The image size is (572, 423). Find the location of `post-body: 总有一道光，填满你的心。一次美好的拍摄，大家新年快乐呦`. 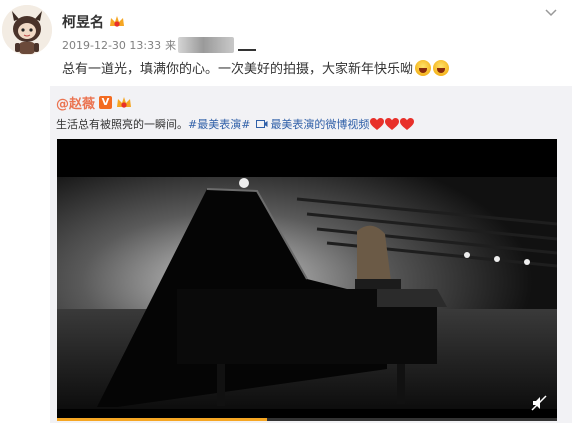

post-body: 总有一道光，填满你的心。一次美好的拍摄，大家新年快乐呦 is located at coordinates (238, 69).